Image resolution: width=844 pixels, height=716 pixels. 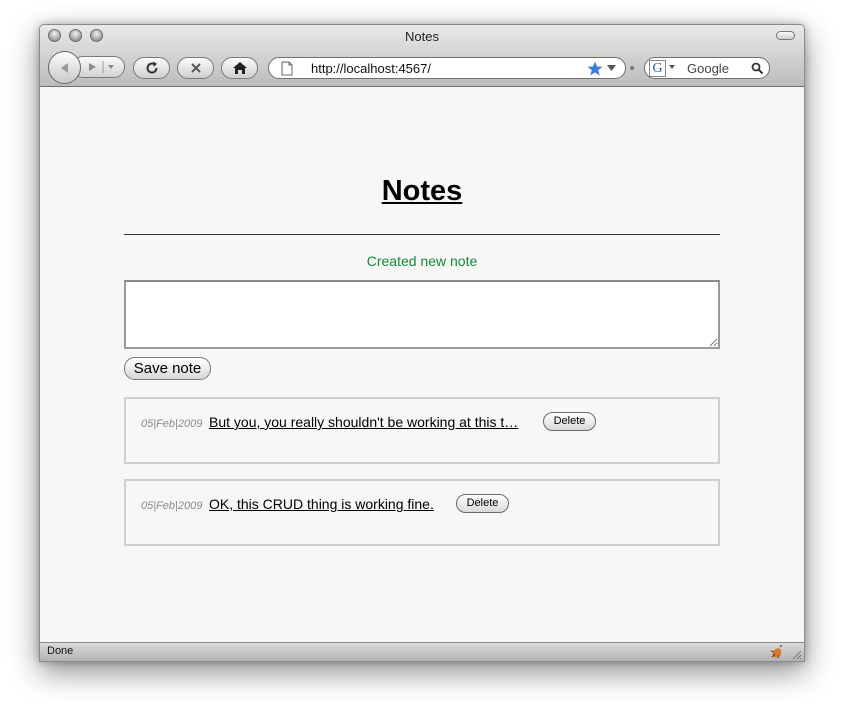 What do you see at coordinates (672, 67) in the screenshot?
I see `engine-dropdown-icon` at bounding box center [672, 67].